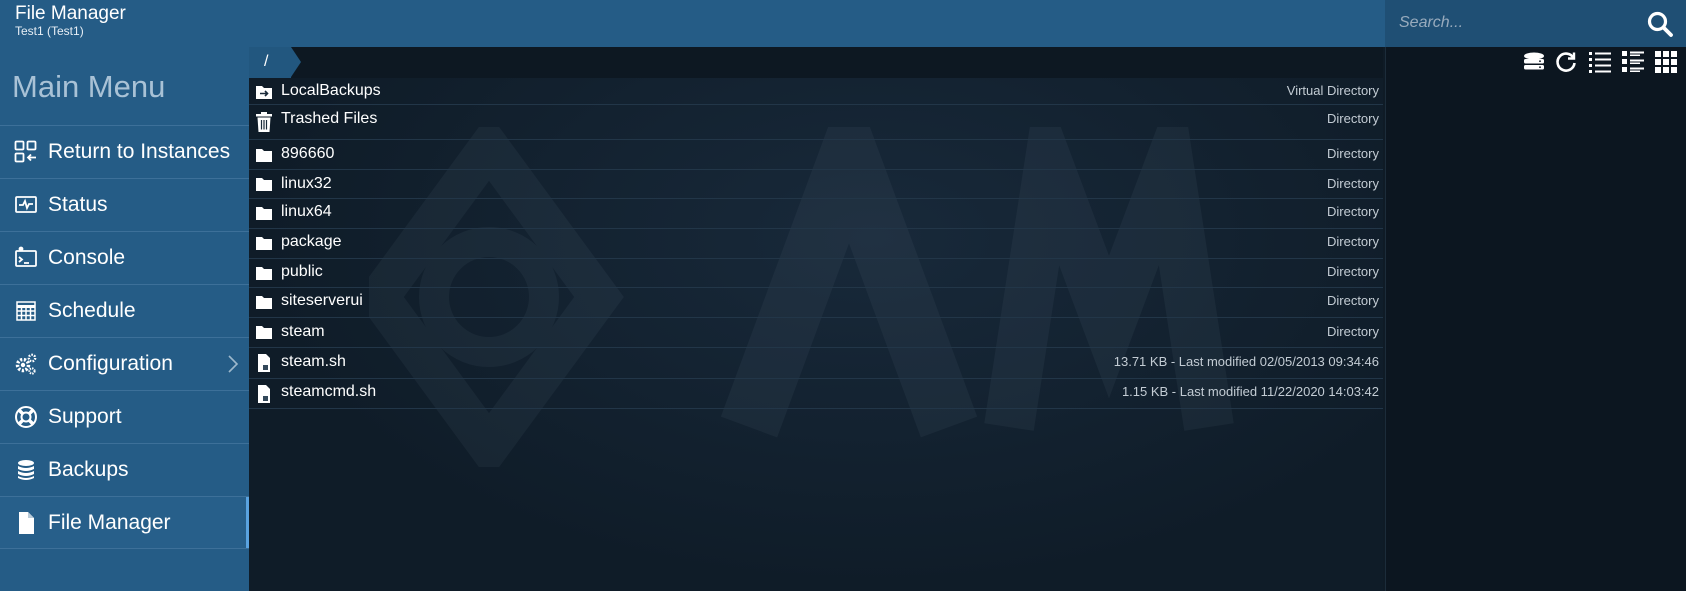  Describe the element at coordinates (124, 416) in the screenshot. I see `sidebar-item-support: Support` at that location.